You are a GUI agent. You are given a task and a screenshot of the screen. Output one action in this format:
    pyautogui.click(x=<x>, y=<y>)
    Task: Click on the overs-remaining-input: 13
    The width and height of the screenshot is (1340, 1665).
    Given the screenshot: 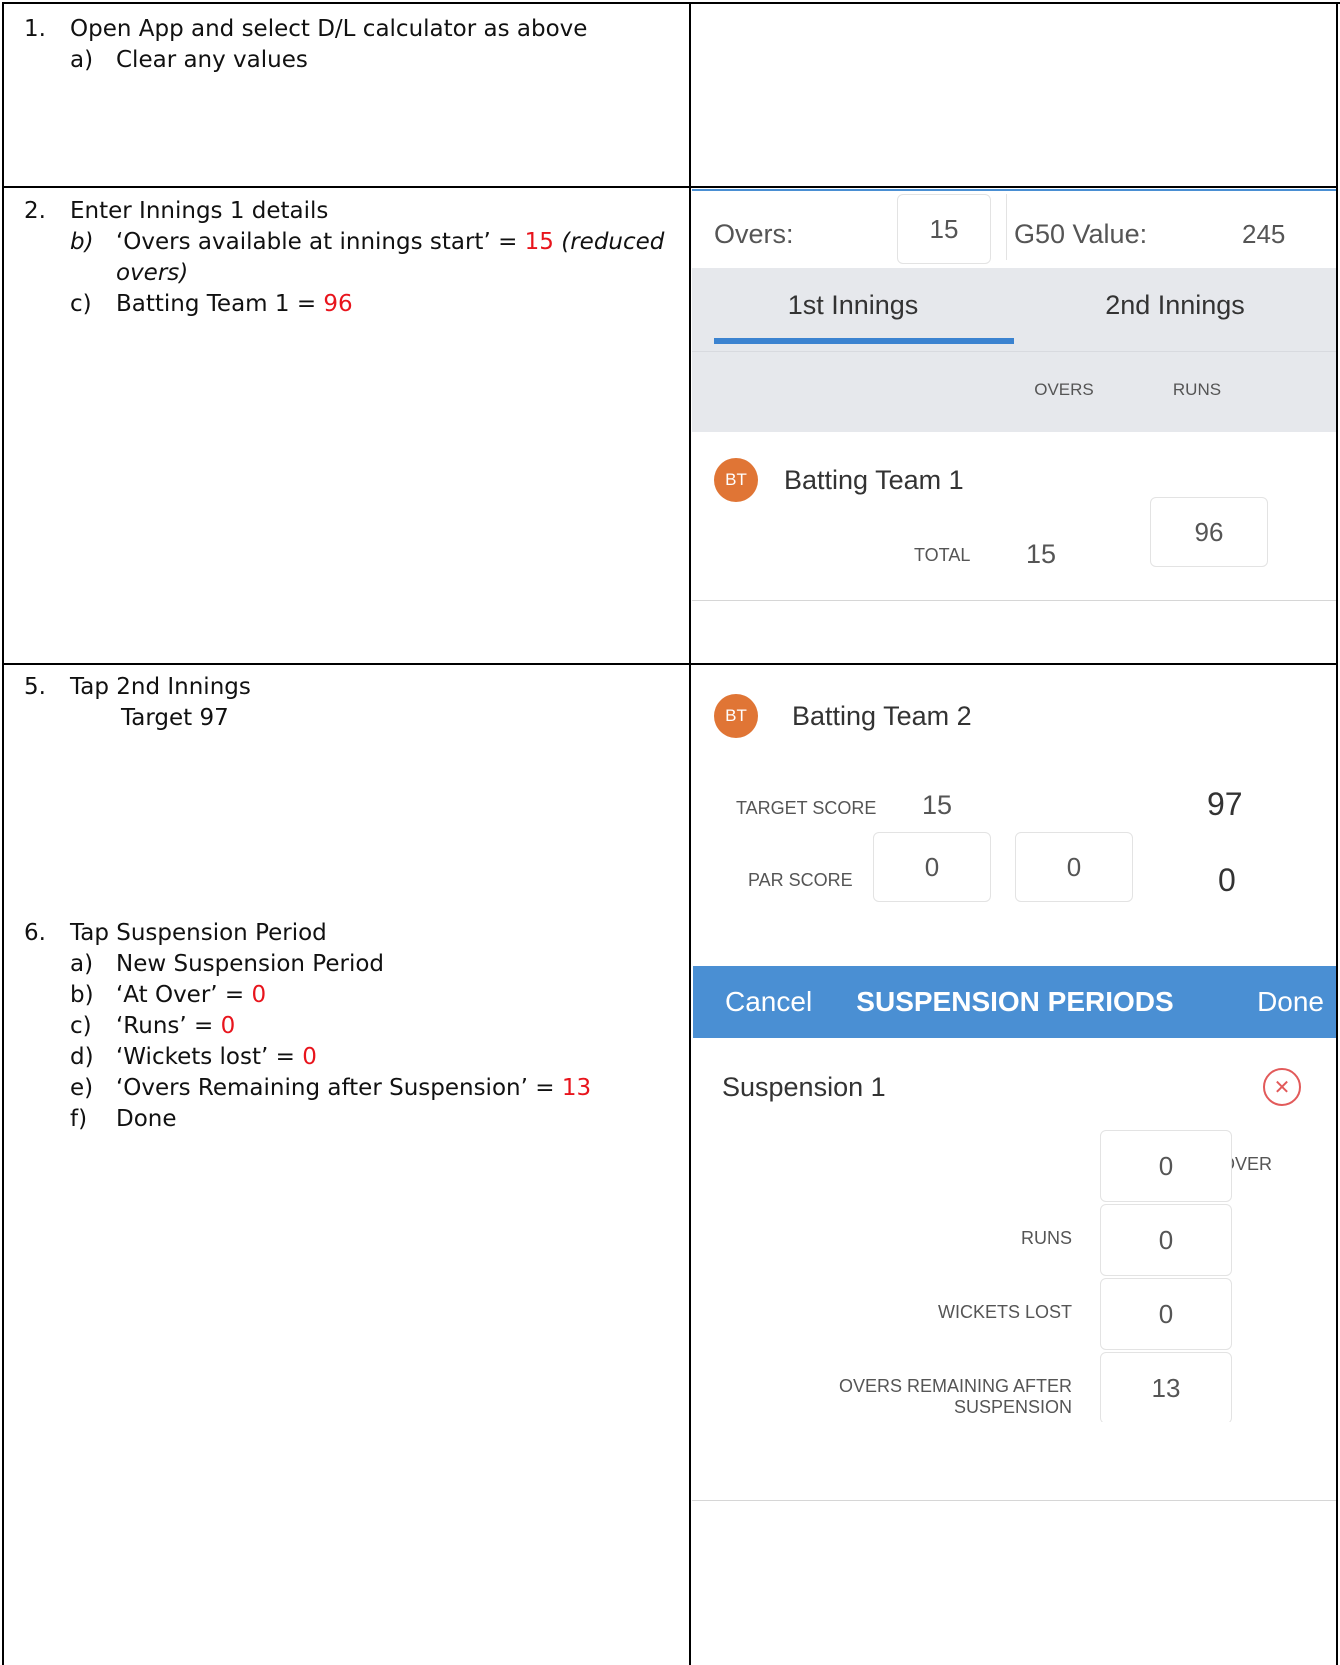 What is the action you would take?
    pyautogui.click(x=1166, y=1387)
    